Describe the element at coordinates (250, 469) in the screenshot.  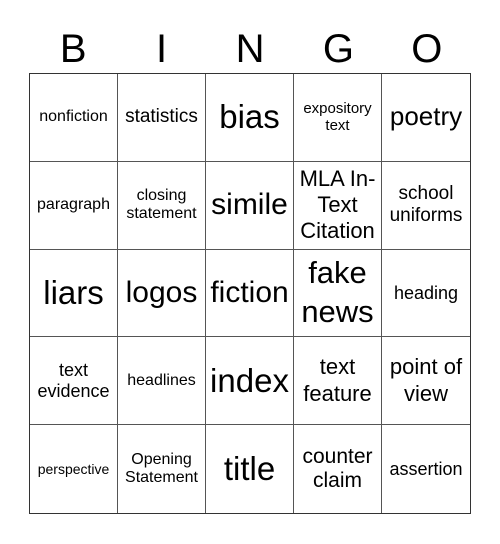
I see `bingo-cell: title` at that location.